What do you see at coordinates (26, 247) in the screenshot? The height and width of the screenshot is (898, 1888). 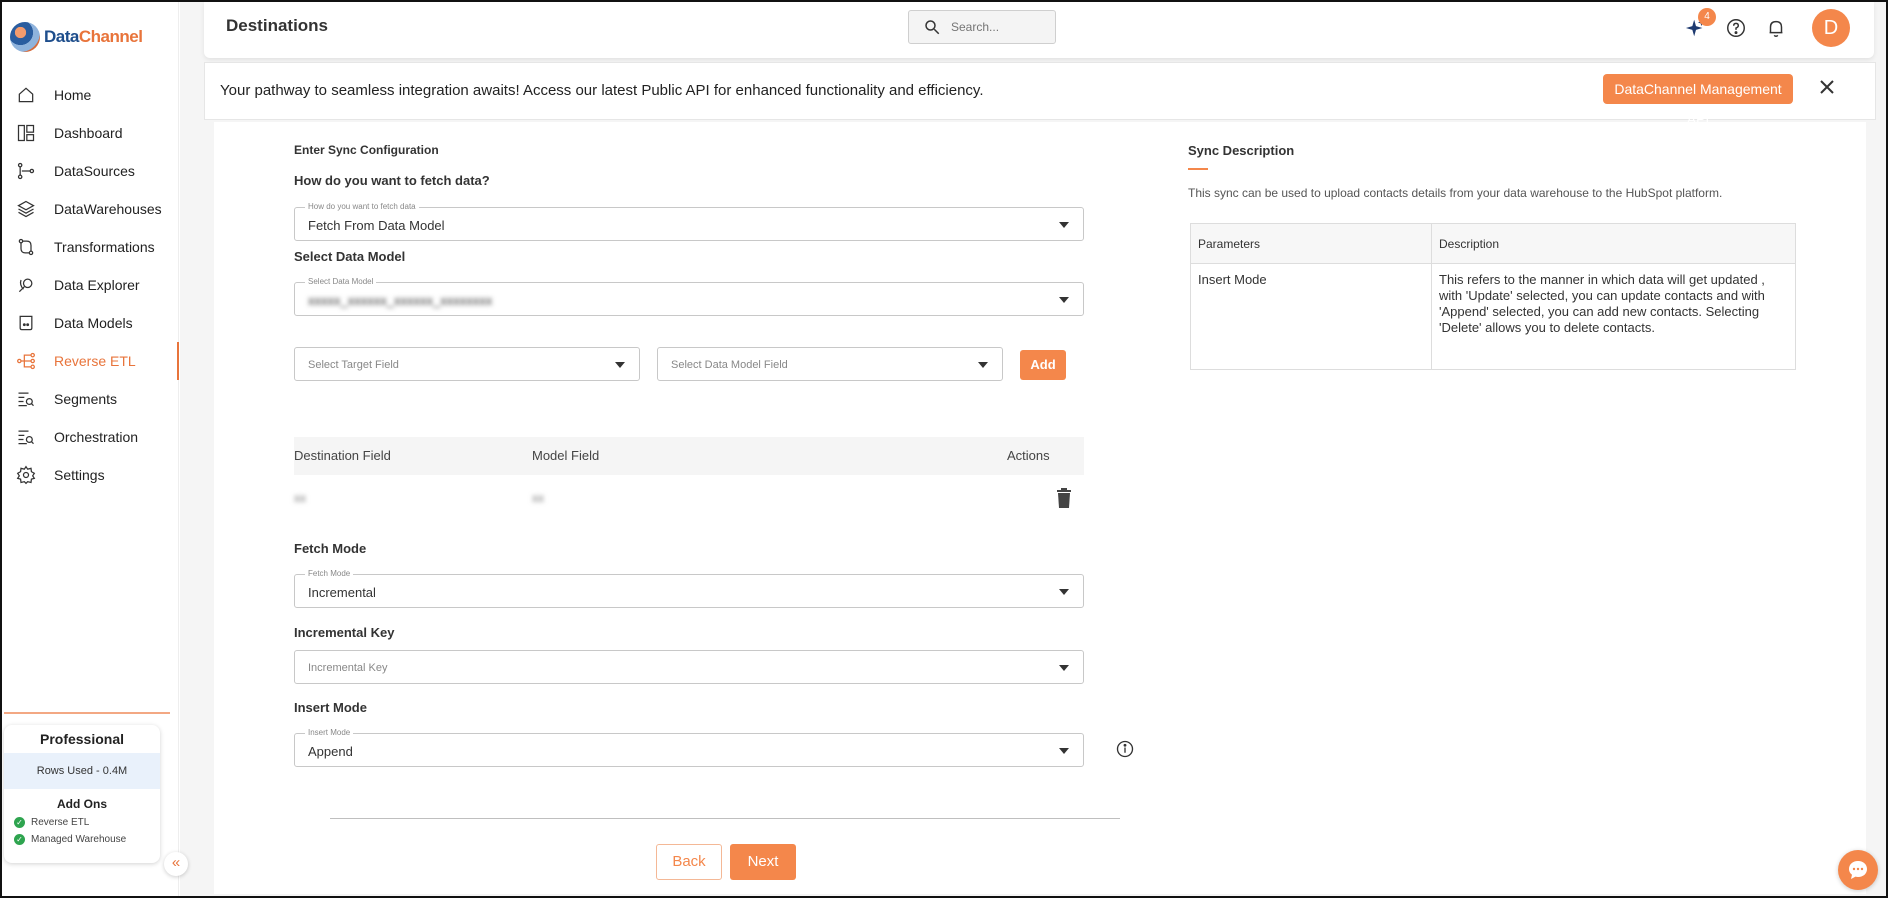 I see `transformations-icon` at bounding box center [26, 247].